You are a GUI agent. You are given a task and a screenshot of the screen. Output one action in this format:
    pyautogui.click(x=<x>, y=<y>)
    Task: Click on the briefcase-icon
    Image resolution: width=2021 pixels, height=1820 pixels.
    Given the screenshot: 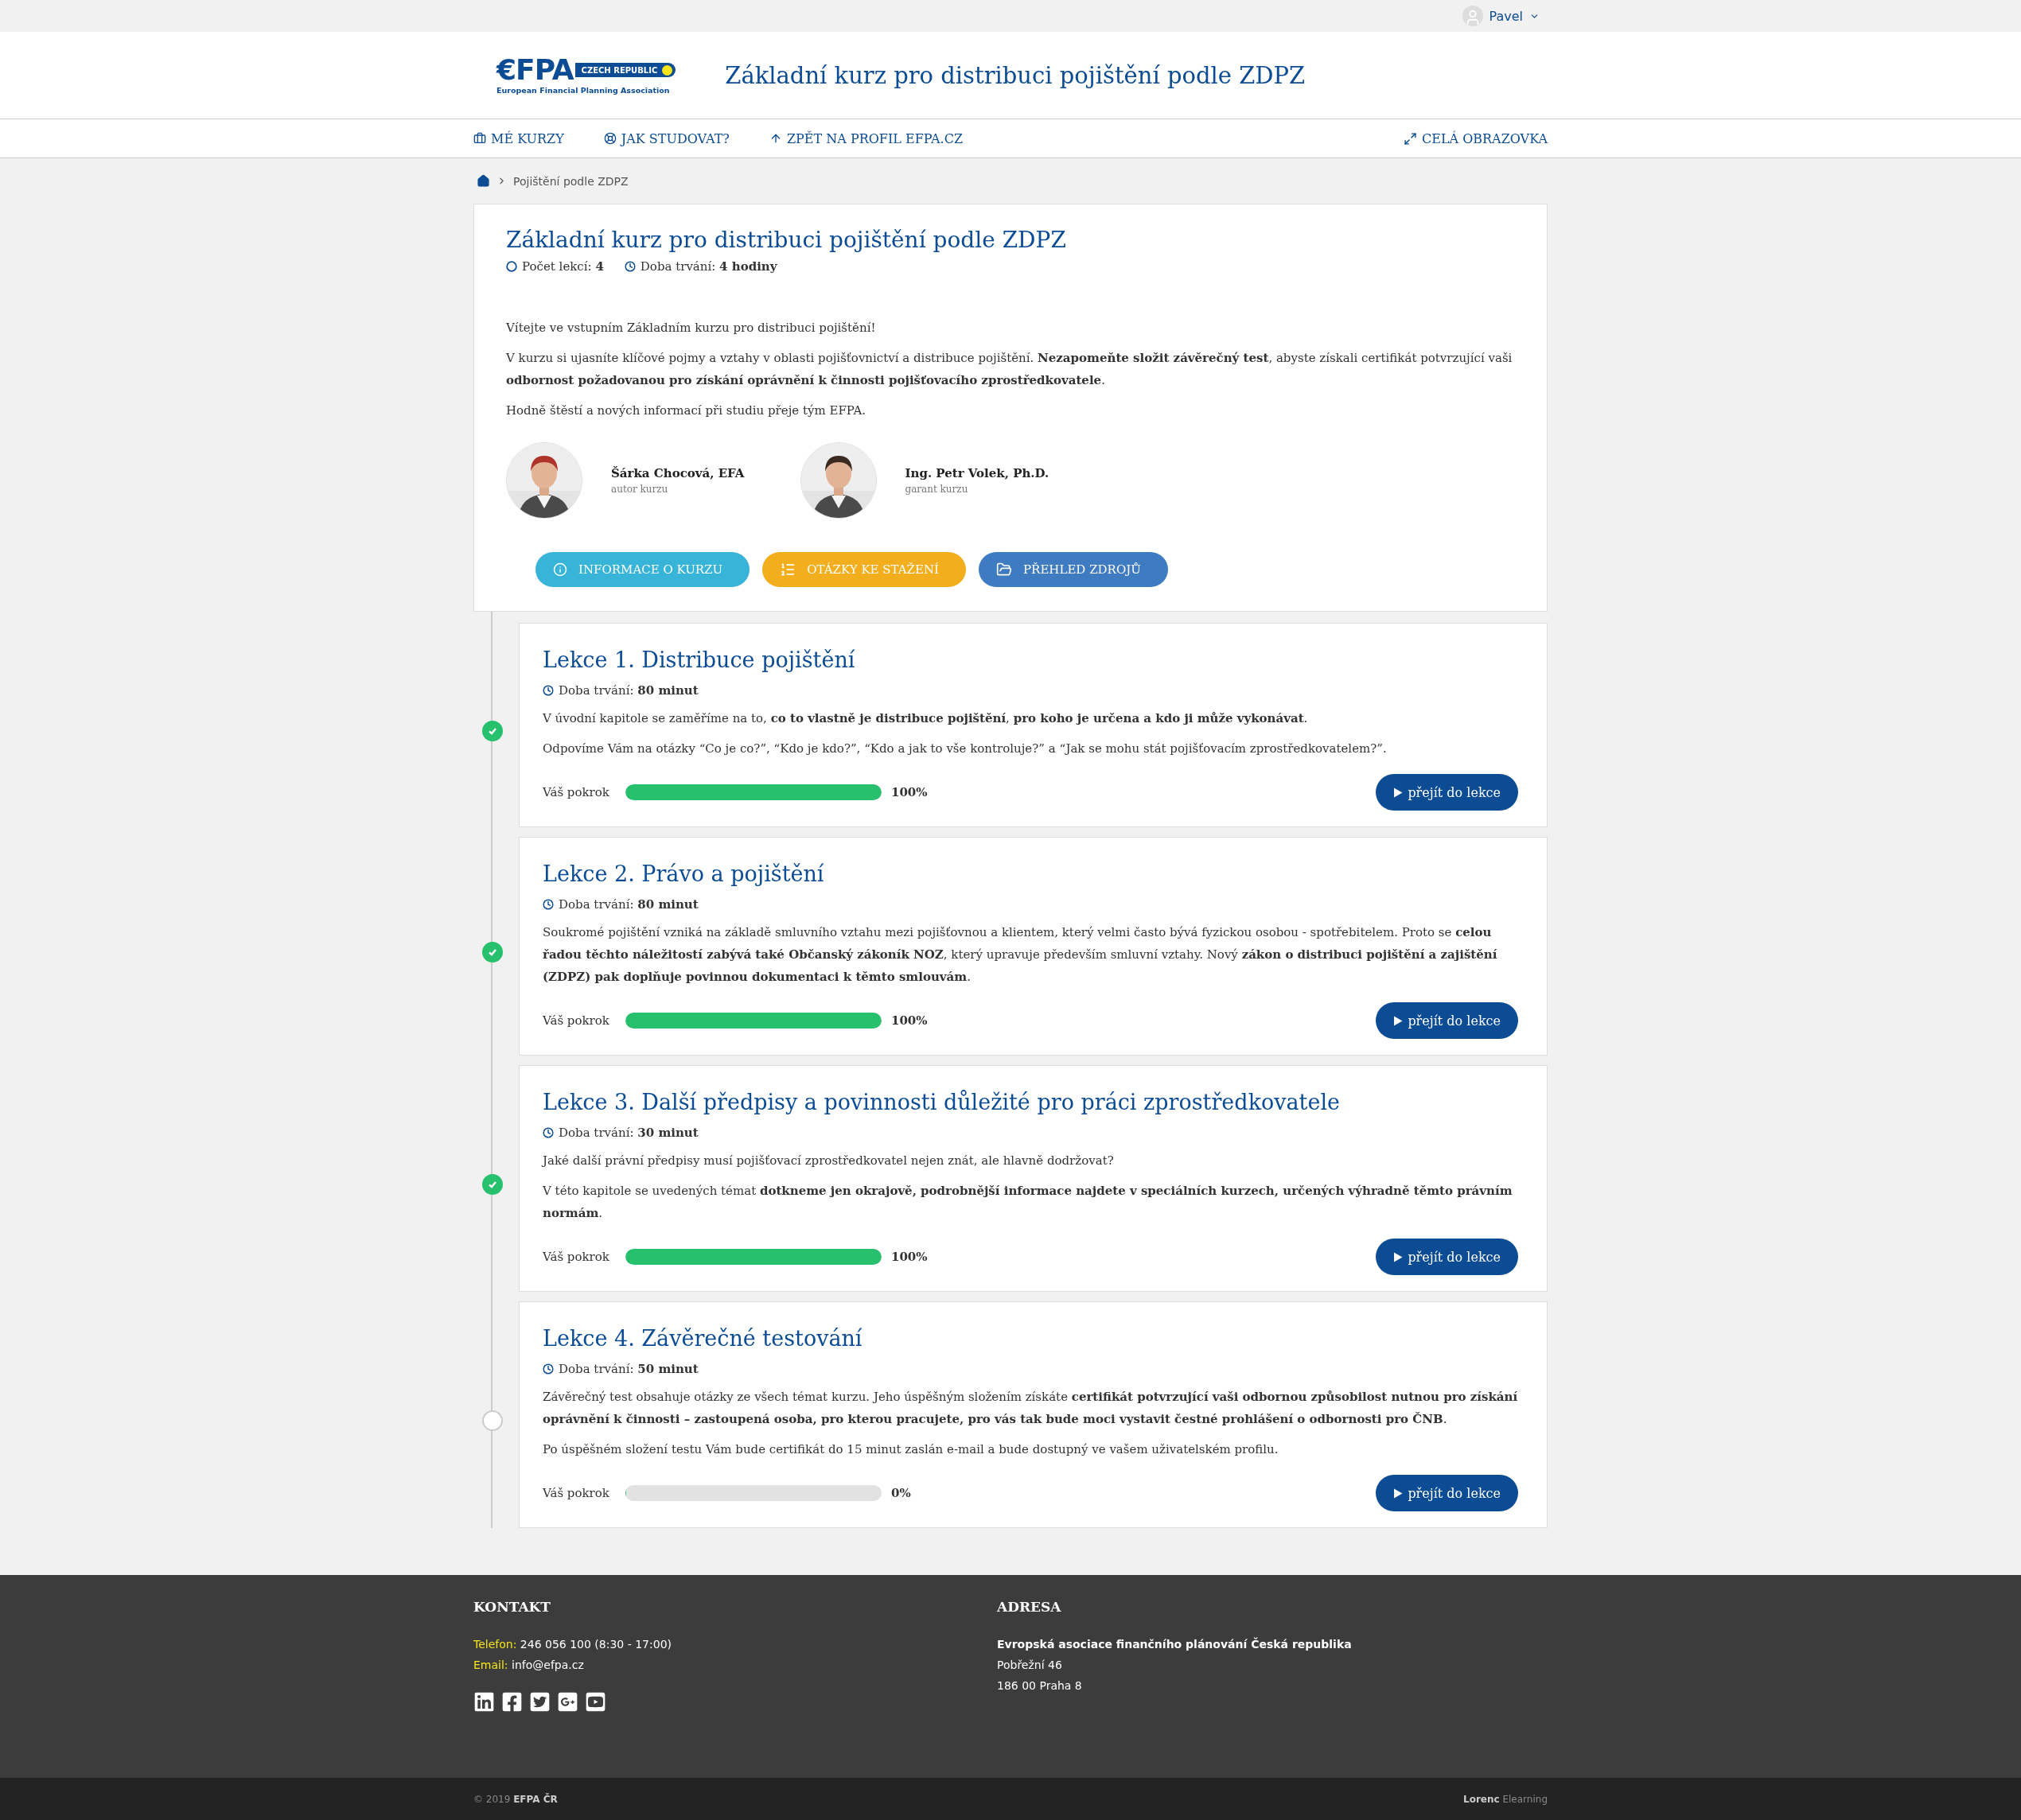 What is the action you would take?
    pyautogui.click(x=479, y=138)
    